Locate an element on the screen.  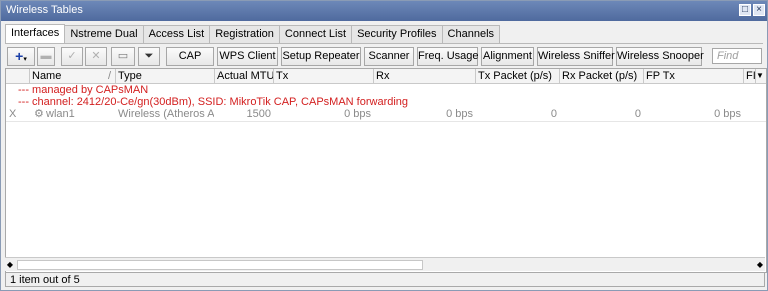
wps-client-button: WPS Client is located at coordinates (247, 56).